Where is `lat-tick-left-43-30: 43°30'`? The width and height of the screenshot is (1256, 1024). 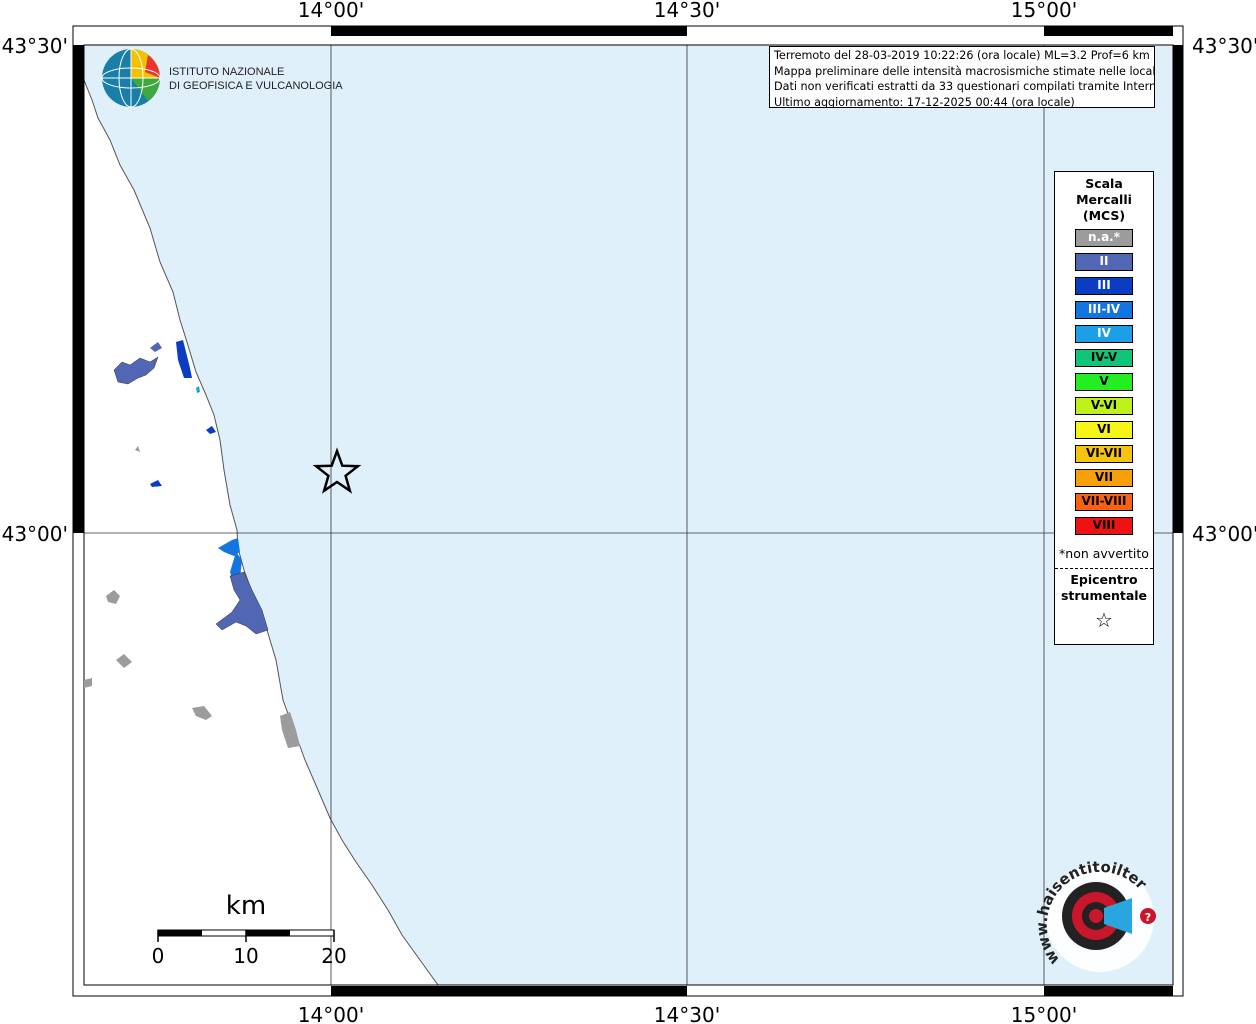 lat-tick-left-43-30: 43°30' is located at coordinates (35, 46).